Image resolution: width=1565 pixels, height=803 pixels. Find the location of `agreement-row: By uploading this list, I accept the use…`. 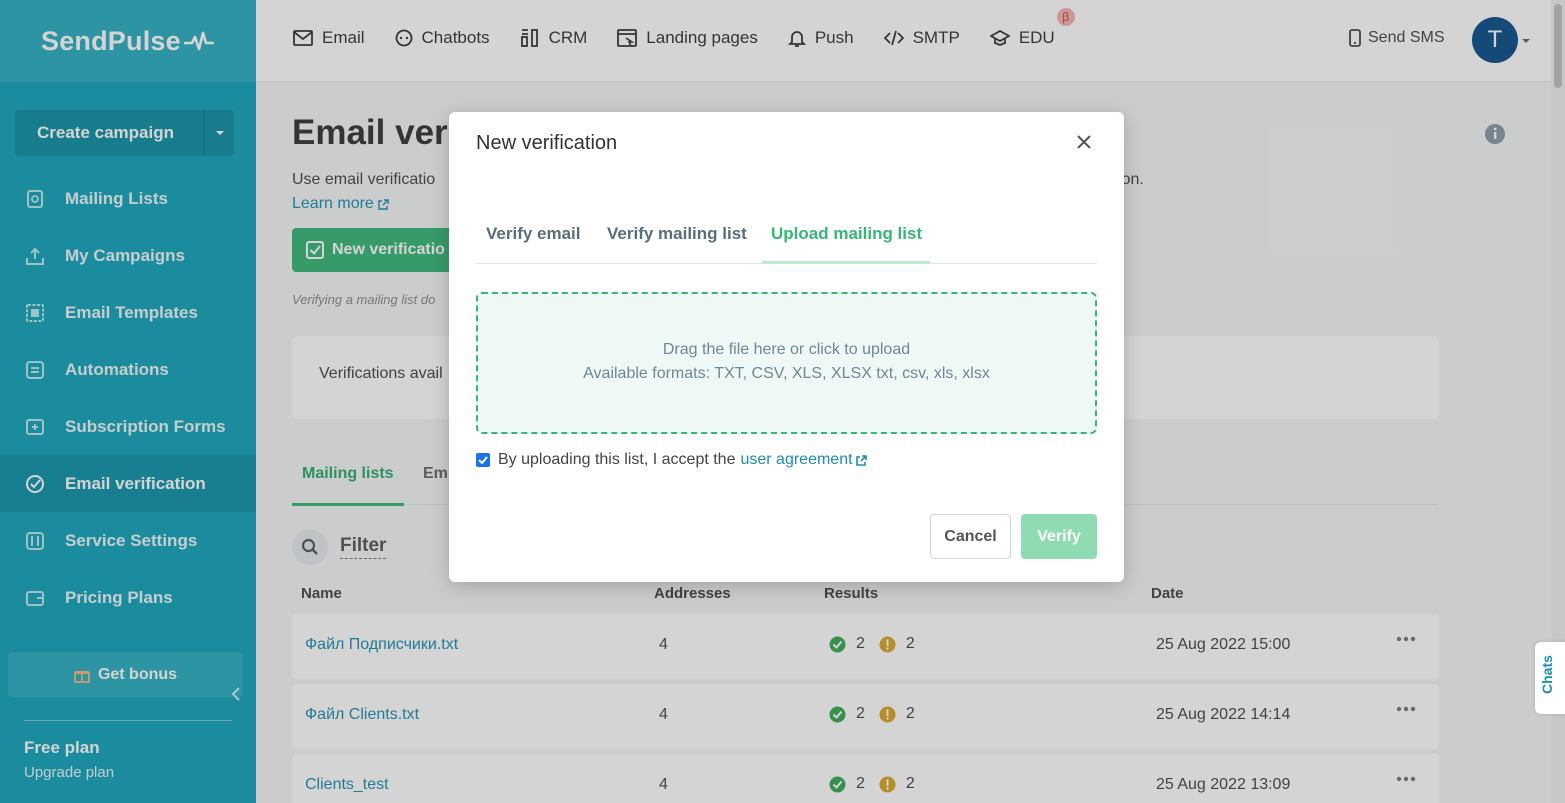

agreement-row: By uploading this list, I accept the use… is located at coordinates (671, 460).